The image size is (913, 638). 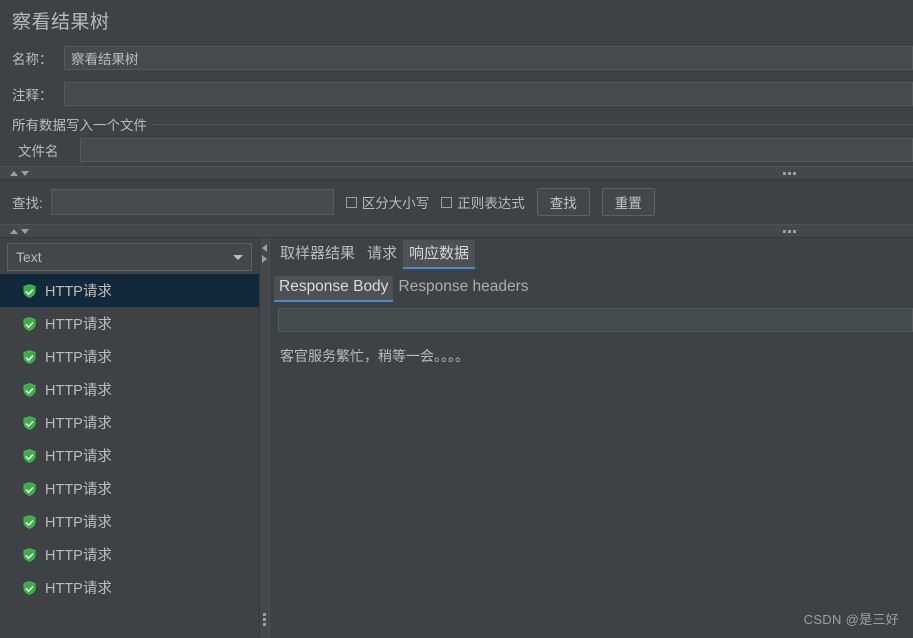 I want to click on group-title-row: 所有数据写入一个文件, so click(x=460, y=124).